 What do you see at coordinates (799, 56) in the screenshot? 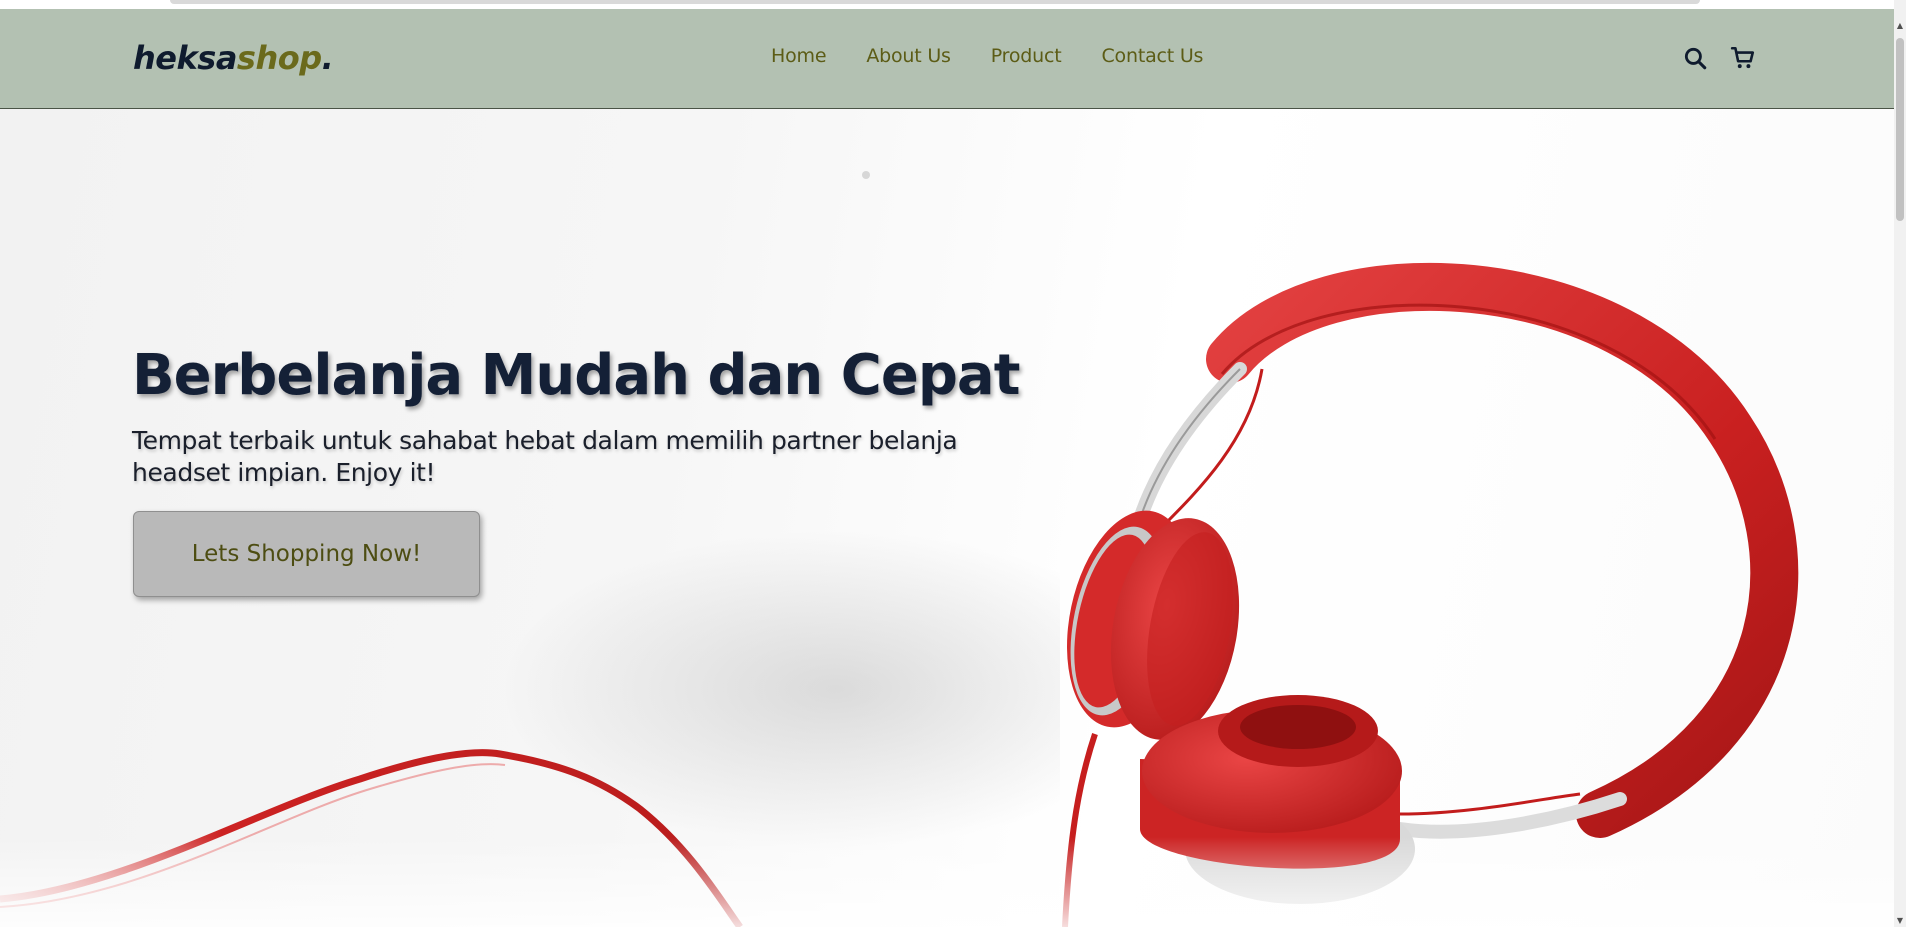
I see `nav-link-home: Home` at bounding box center [799, 56].